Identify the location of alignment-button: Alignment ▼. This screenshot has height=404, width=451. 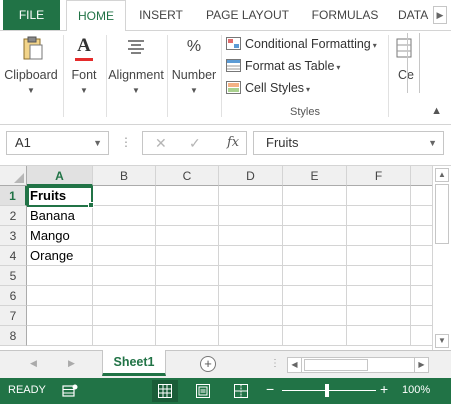
(136, 76).